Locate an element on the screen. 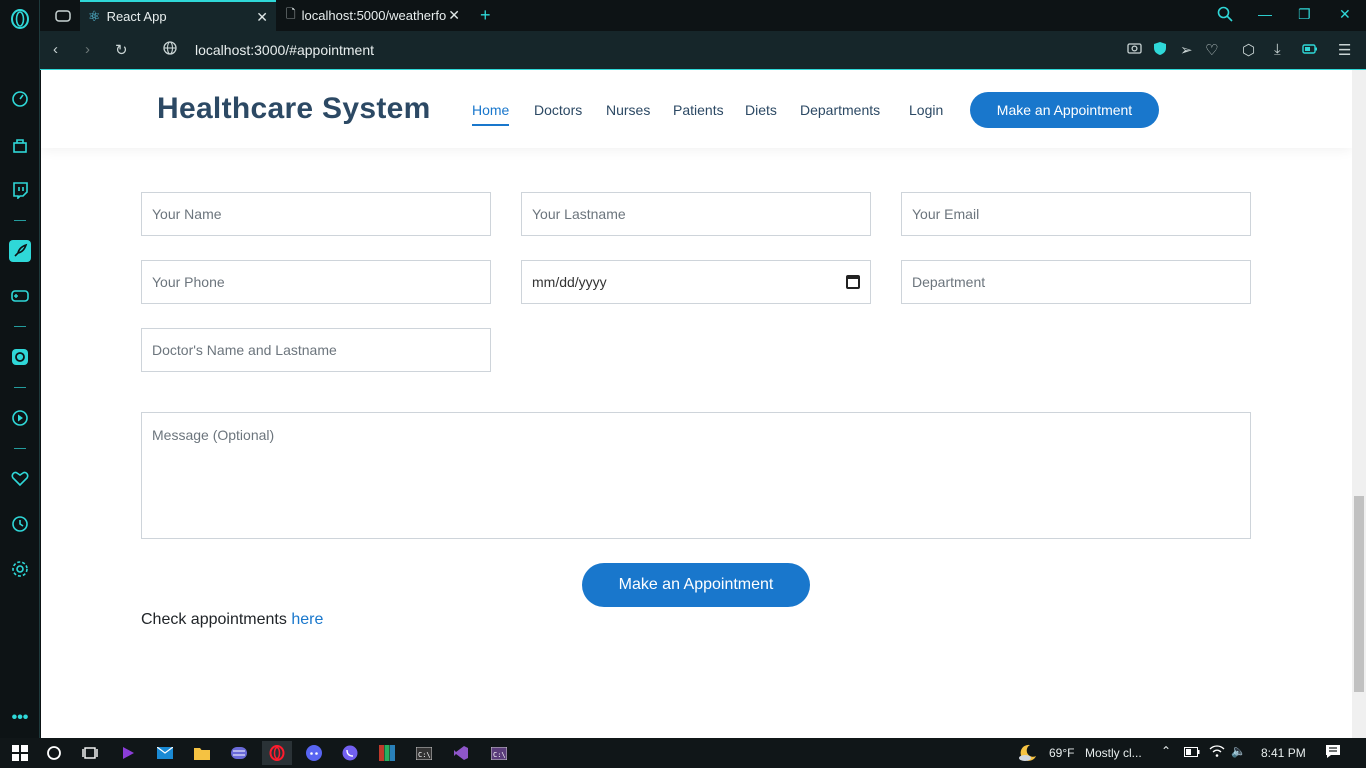  windows-taskbar: C:\ C:\ 69°F Mostly cl... ⌃ 🔈 8:41 PM is located at coordinates (683, 753).